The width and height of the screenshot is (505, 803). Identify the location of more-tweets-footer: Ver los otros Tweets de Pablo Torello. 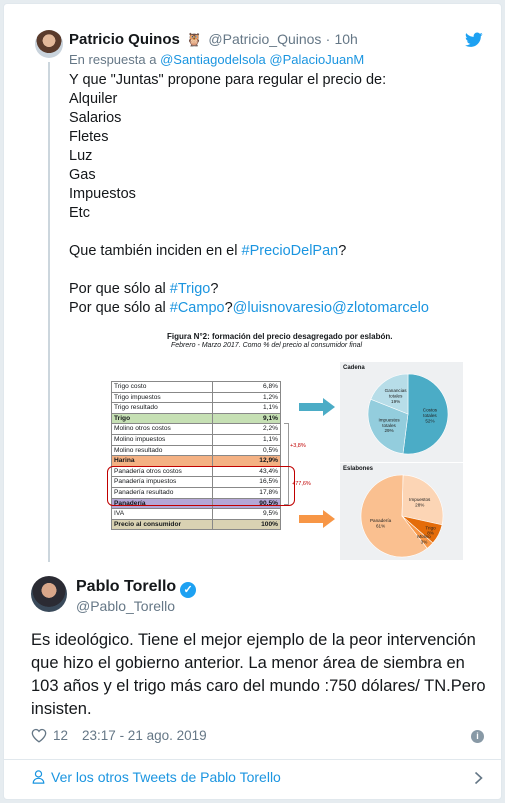
(252, 779).